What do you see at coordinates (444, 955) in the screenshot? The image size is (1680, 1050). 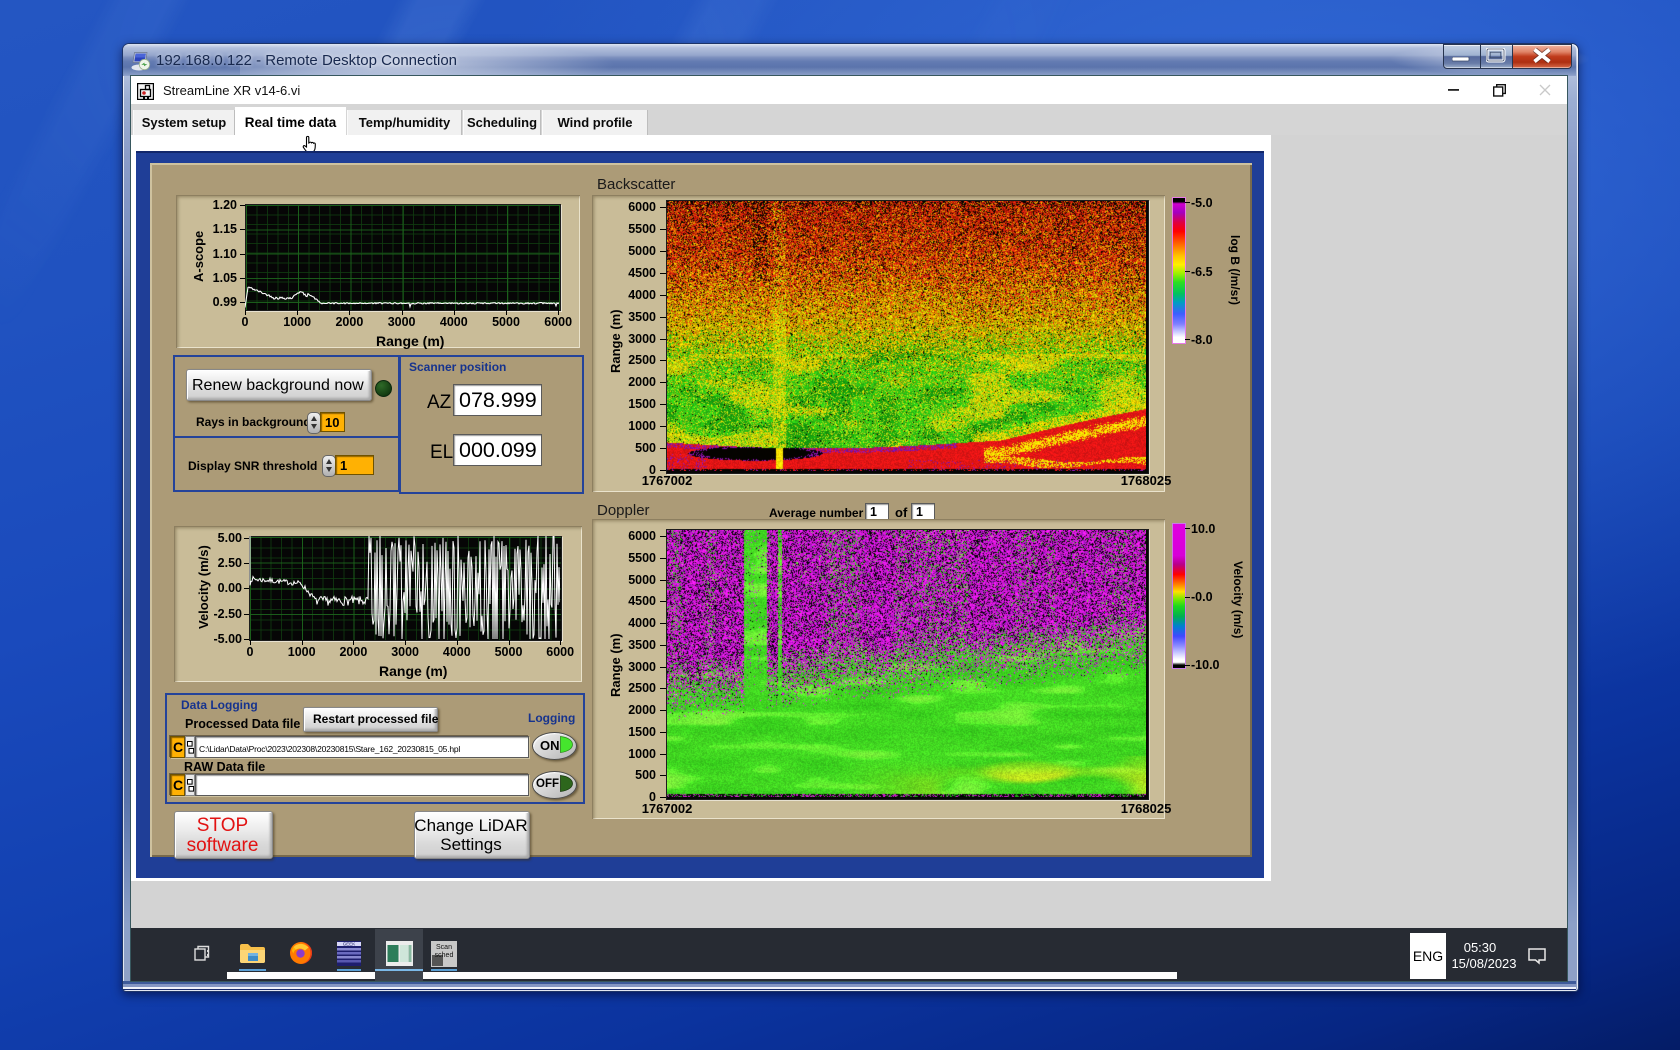 I see `svg-text: sched` at bounding box center [444, 955].